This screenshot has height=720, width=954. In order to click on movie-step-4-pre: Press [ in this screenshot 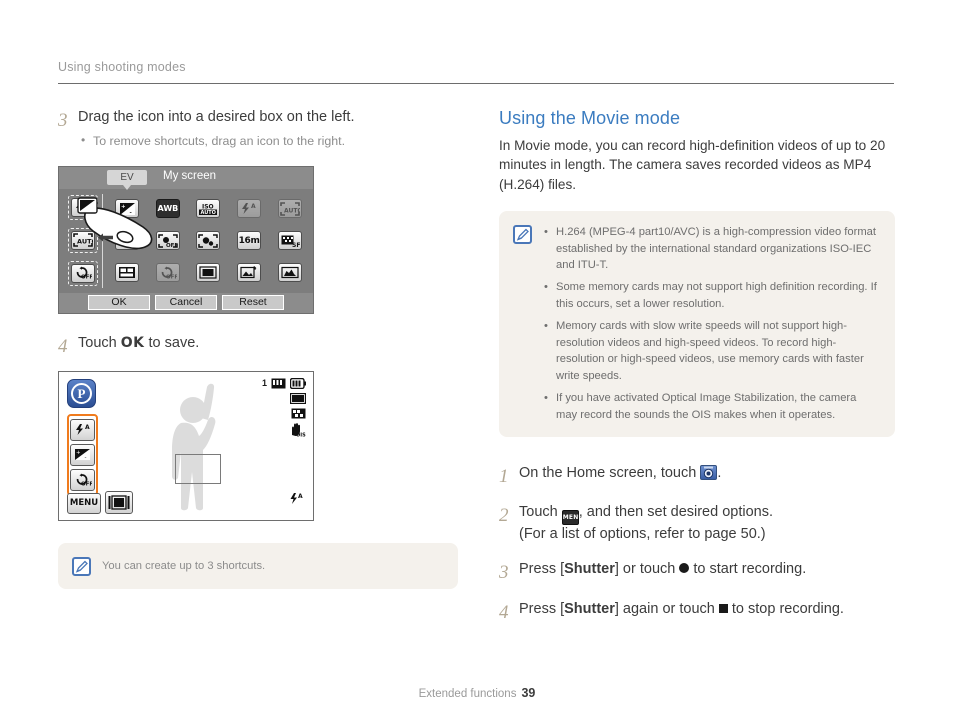, I will do `click(542, 608)`.